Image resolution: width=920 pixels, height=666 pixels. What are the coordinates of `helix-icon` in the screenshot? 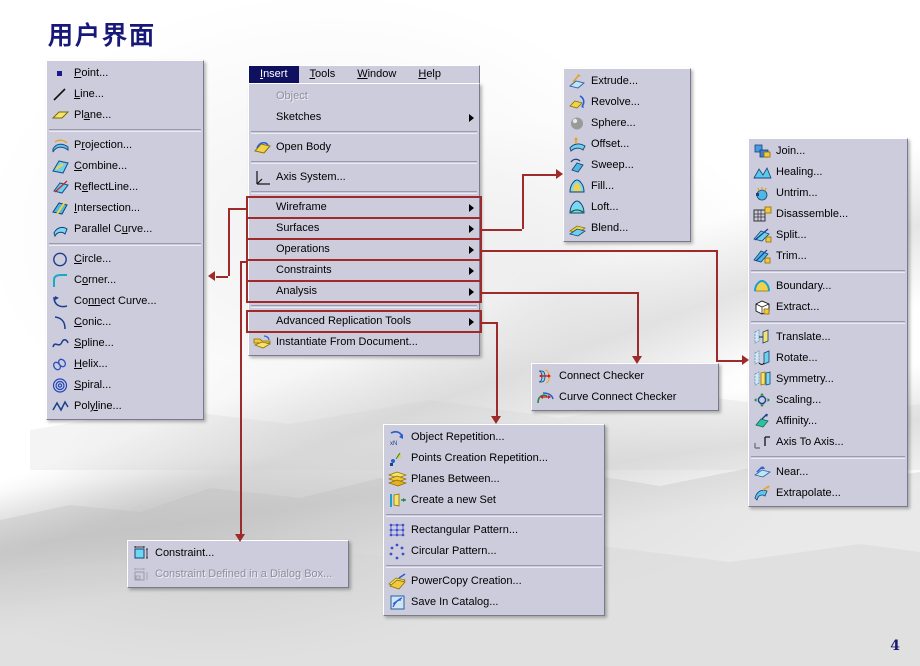 It's located at (60, 364).